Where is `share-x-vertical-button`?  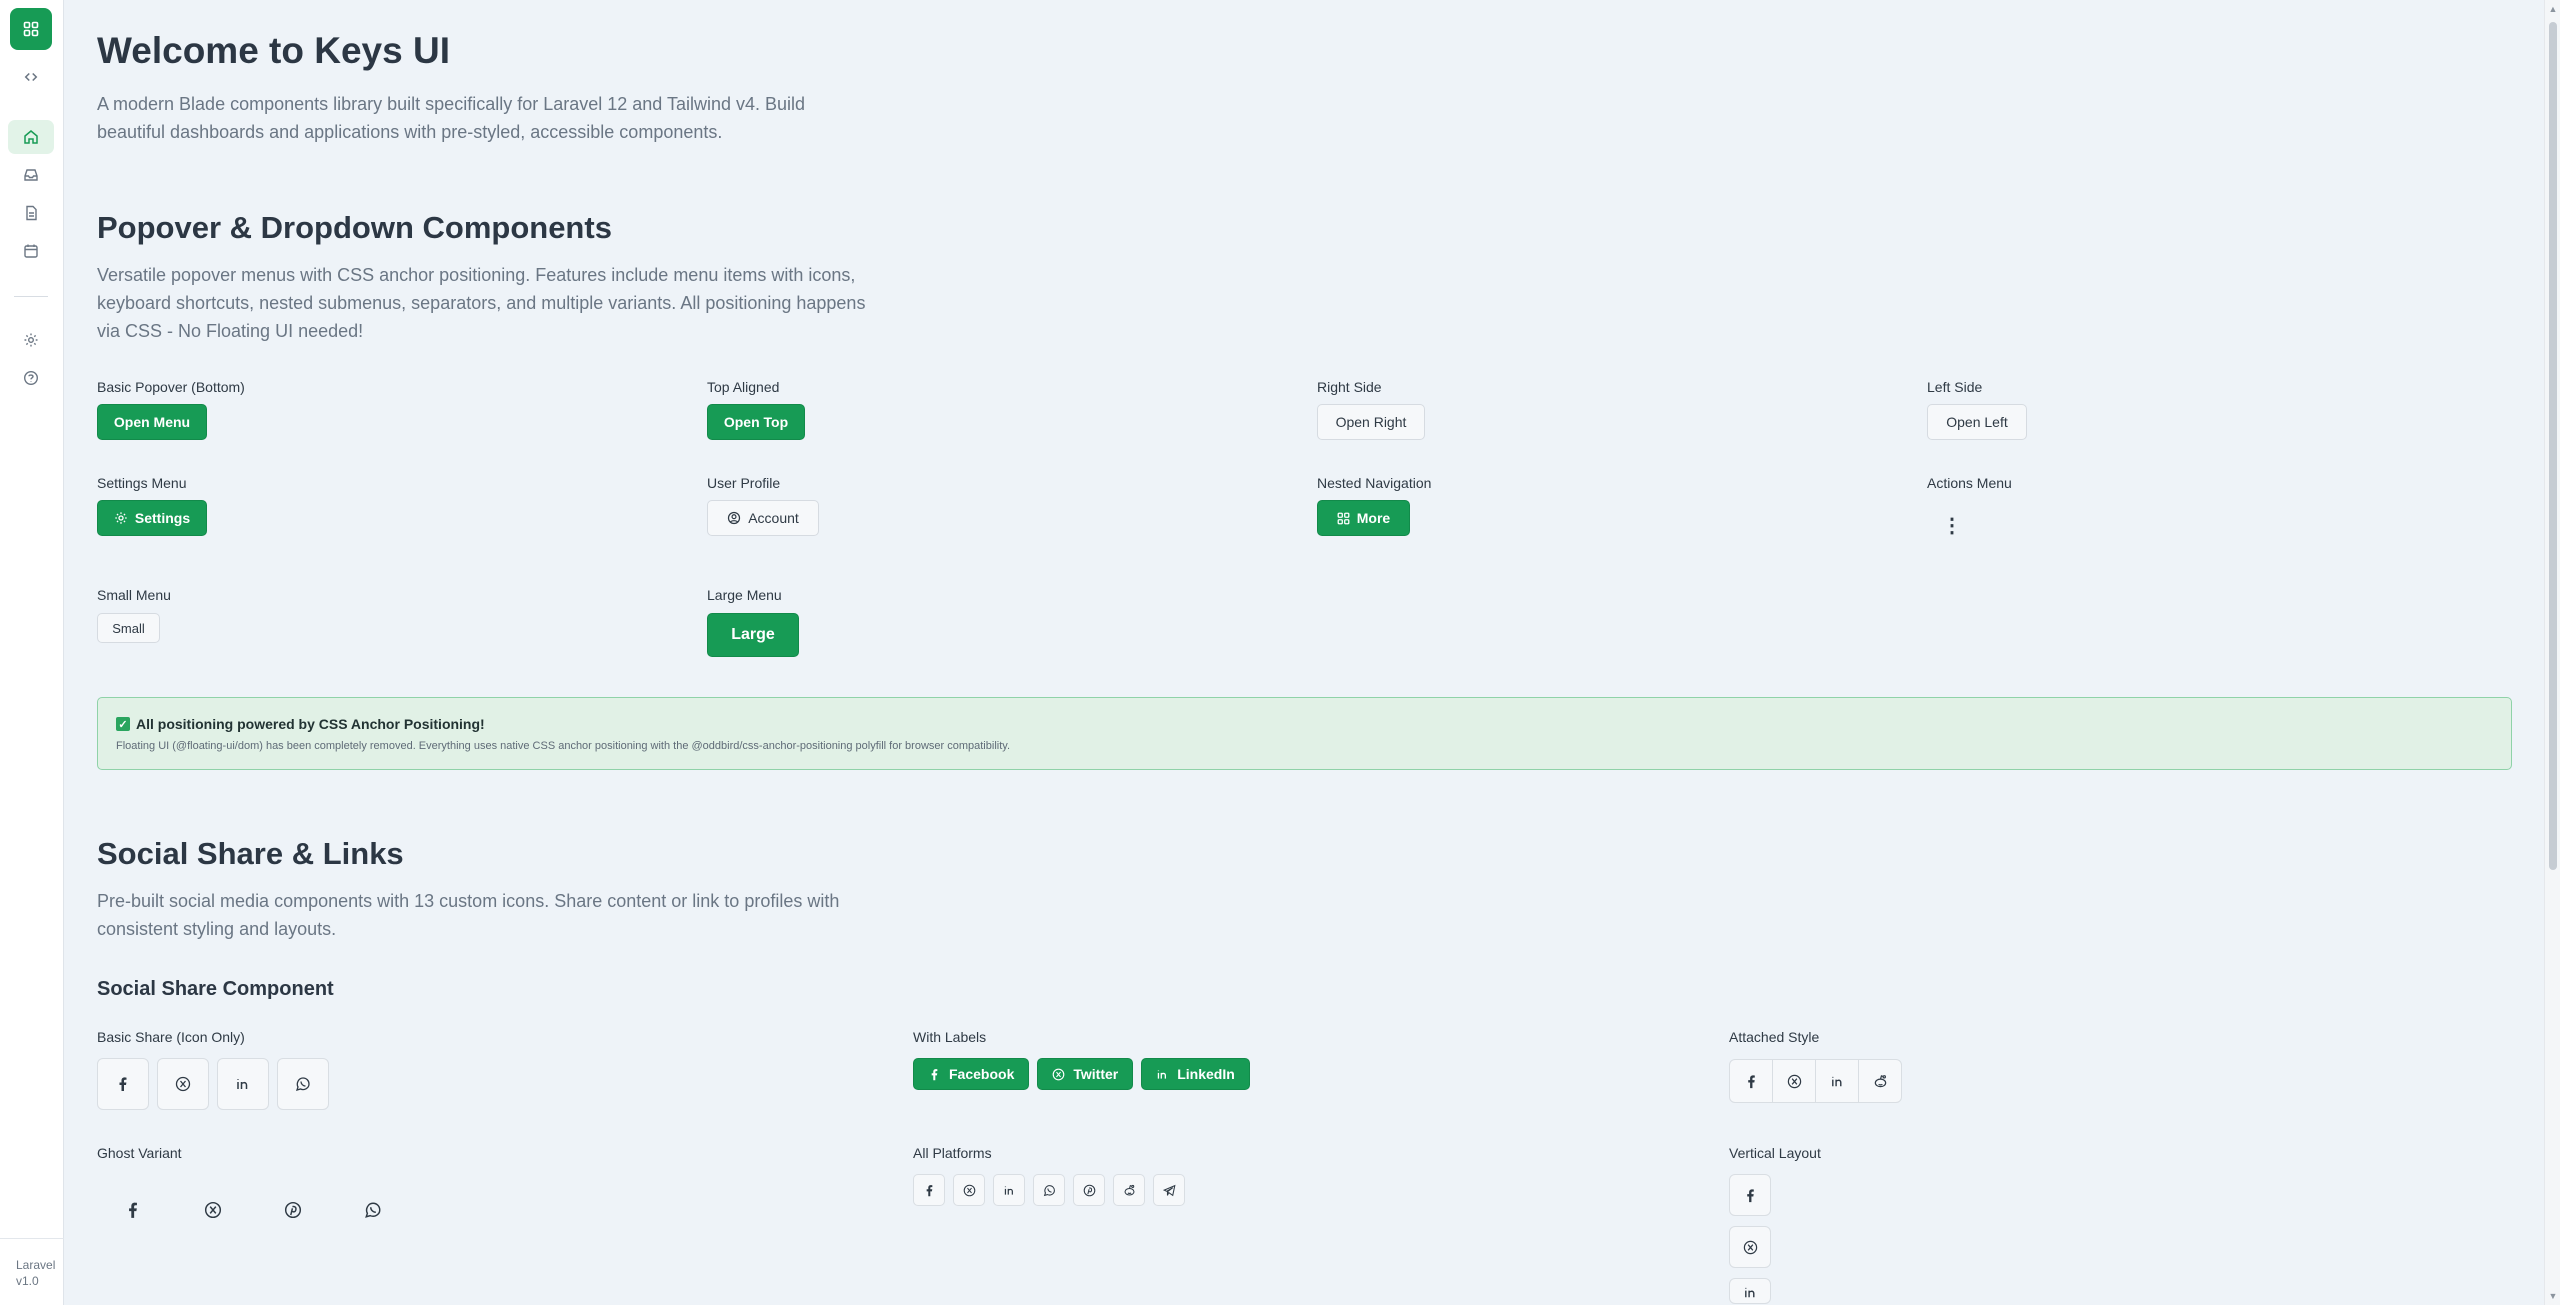
share-x-vertical-button is located at coordinates (1750, 1247).